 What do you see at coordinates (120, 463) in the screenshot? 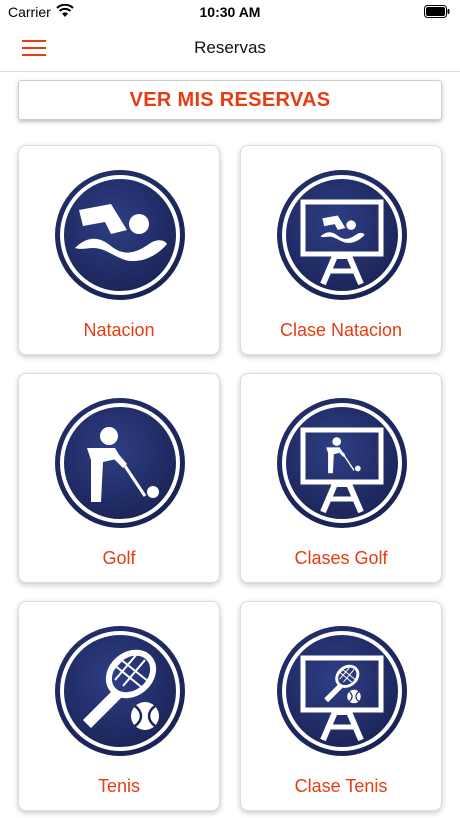
I see `golf-icon` at bounding box center [120, 463].